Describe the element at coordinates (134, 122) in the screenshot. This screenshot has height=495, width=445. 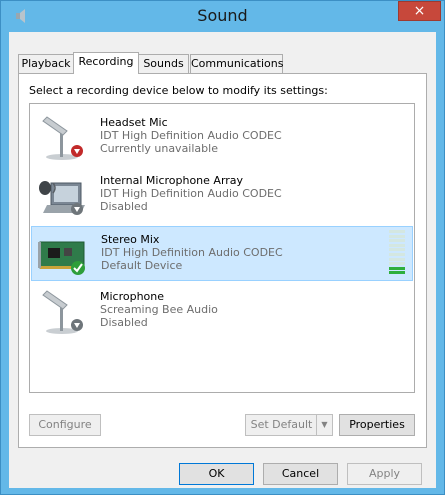
I see `device-name: Headset Mic` at that location.